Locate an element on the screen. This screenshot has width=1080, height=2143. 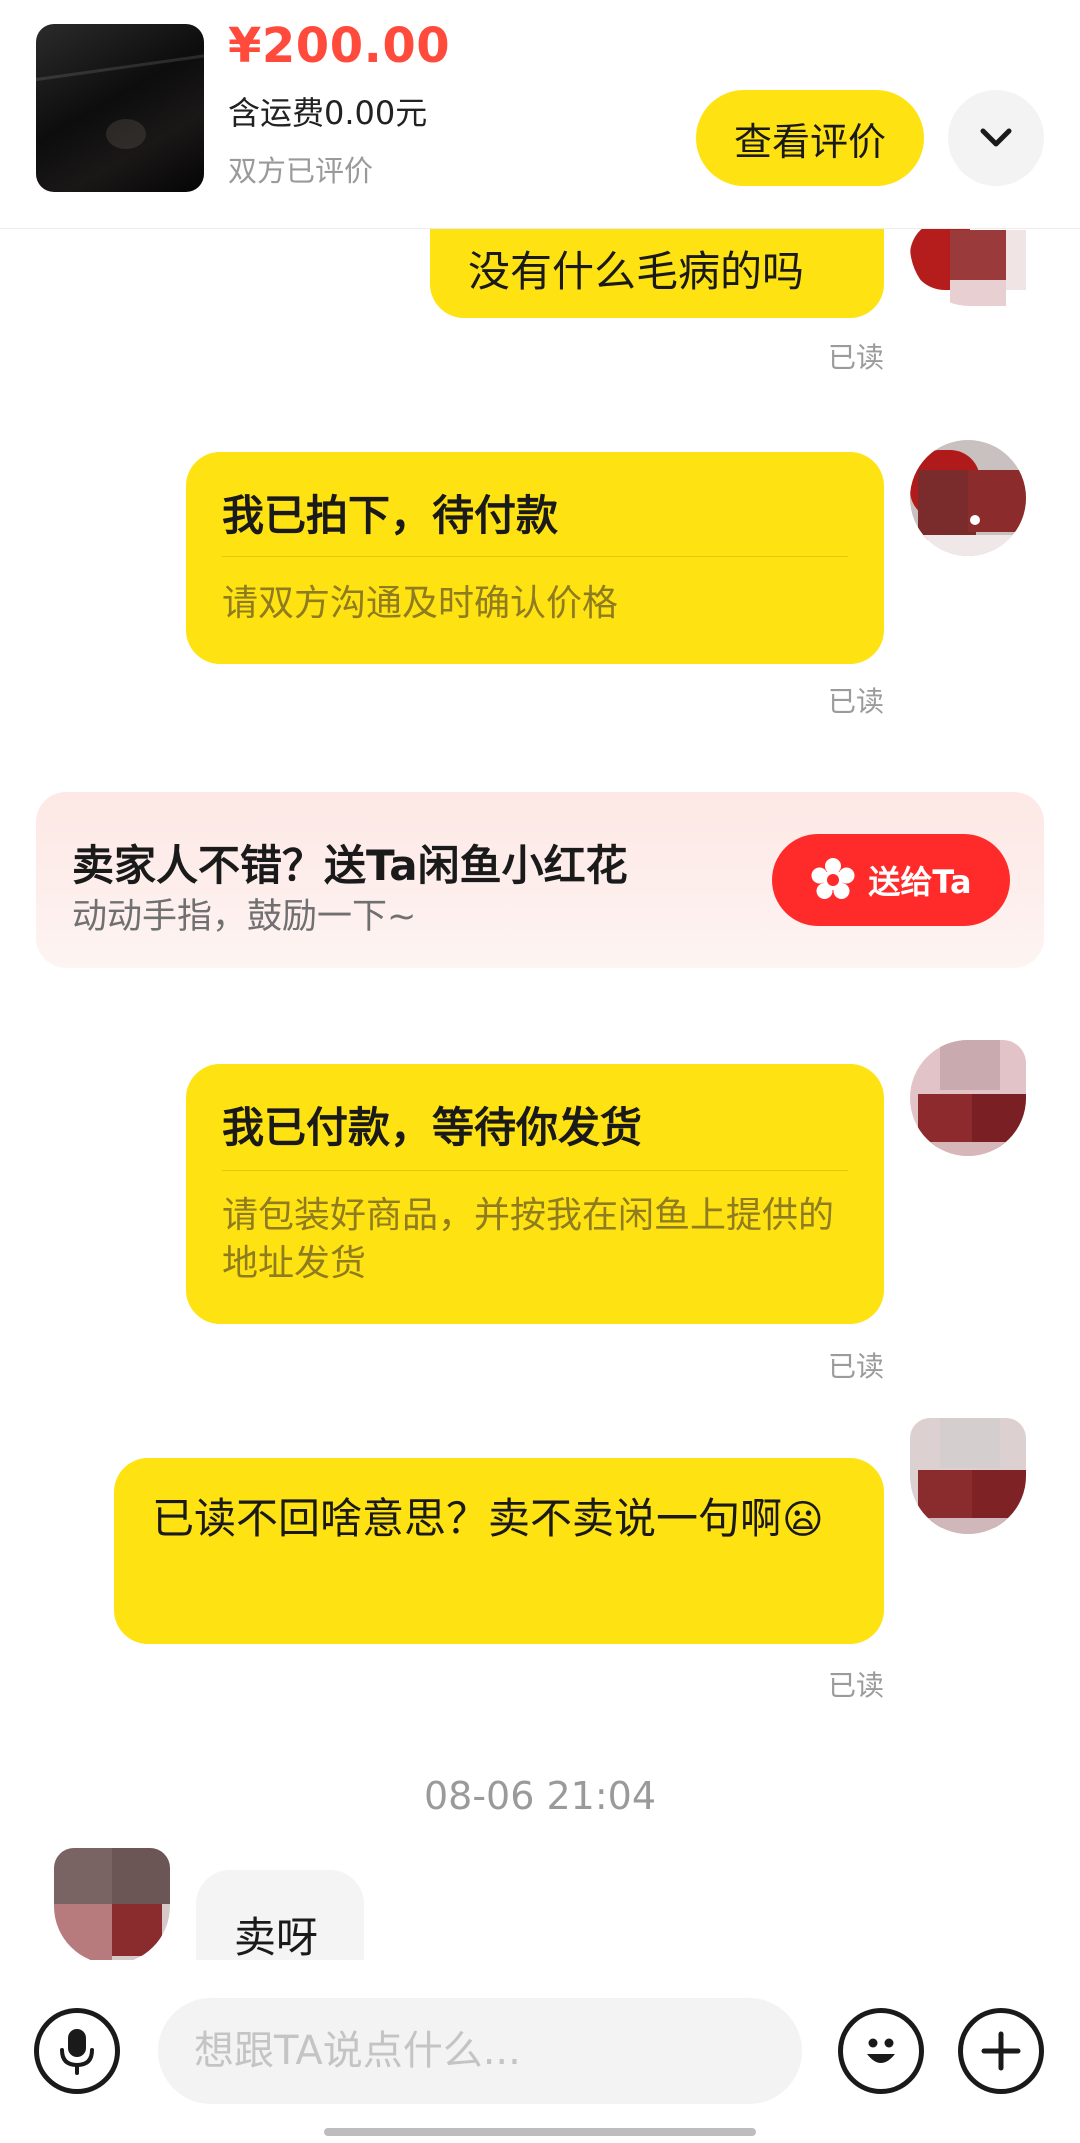
card-title: 我已拍下，待付款 is located at coordinates (390, 515).